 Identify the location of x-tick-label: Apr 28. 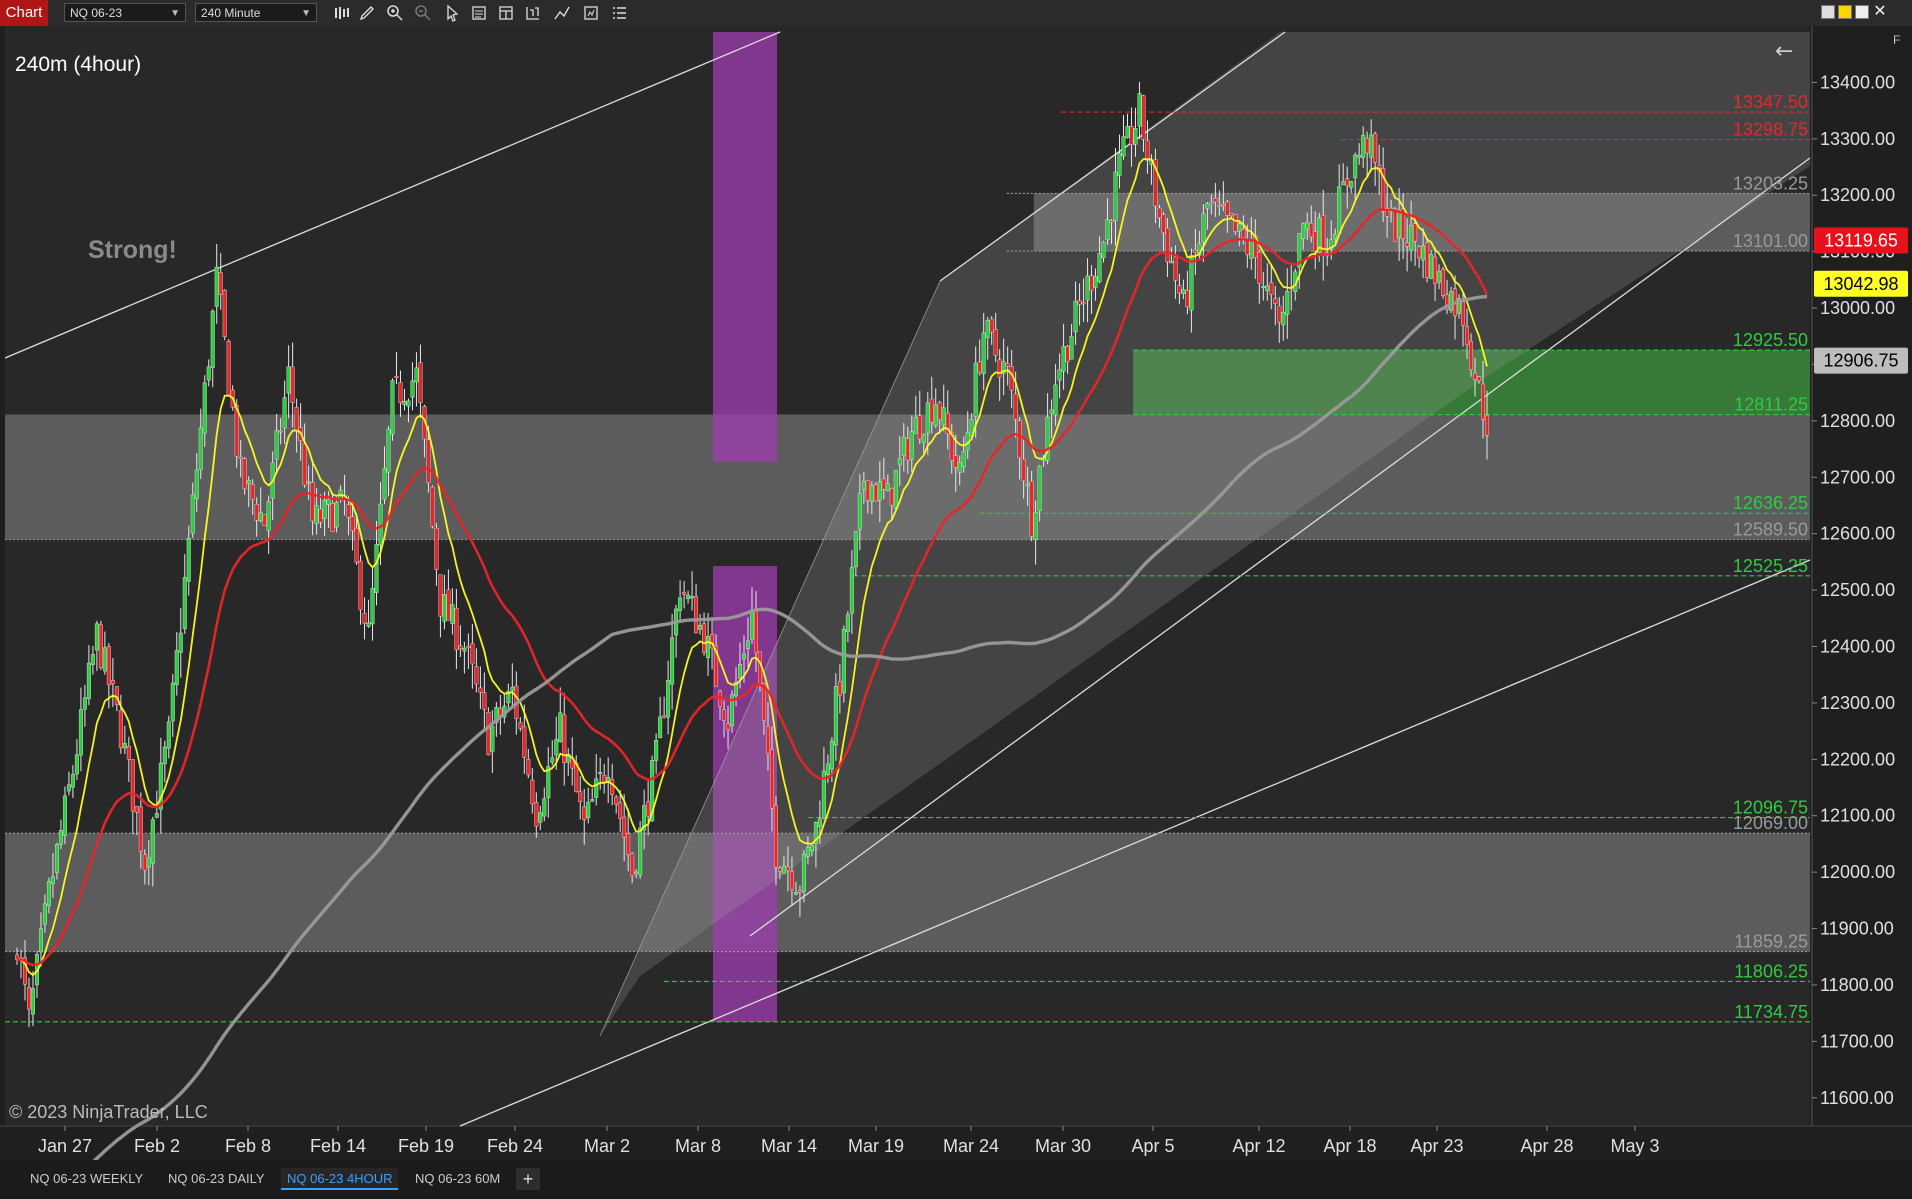
(1546, 1146).